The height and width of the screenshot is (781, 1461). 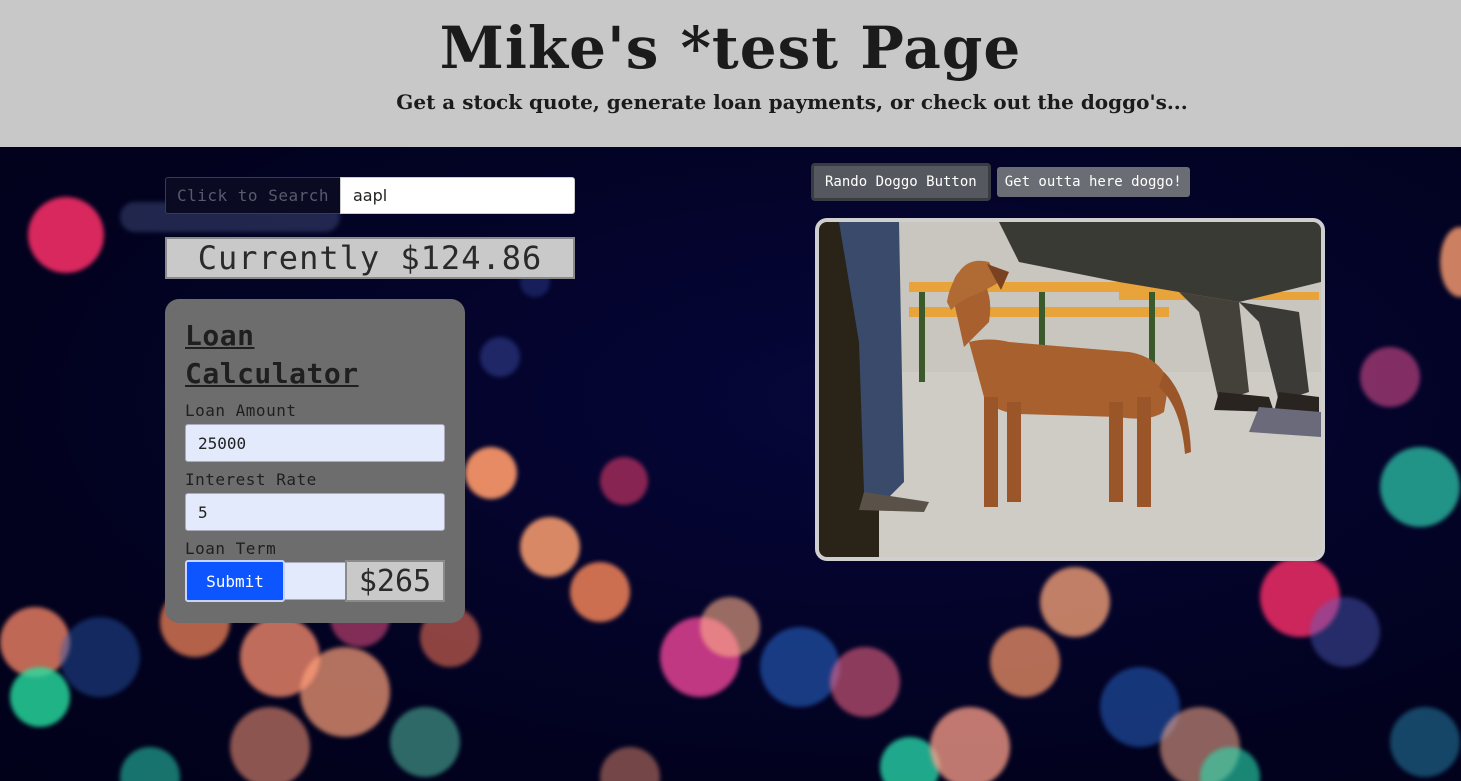 What do you see at coordinates (730, 48) in the screenshot?
I see `page-title: Mike's *test Page` at bounding box center [730, 48].